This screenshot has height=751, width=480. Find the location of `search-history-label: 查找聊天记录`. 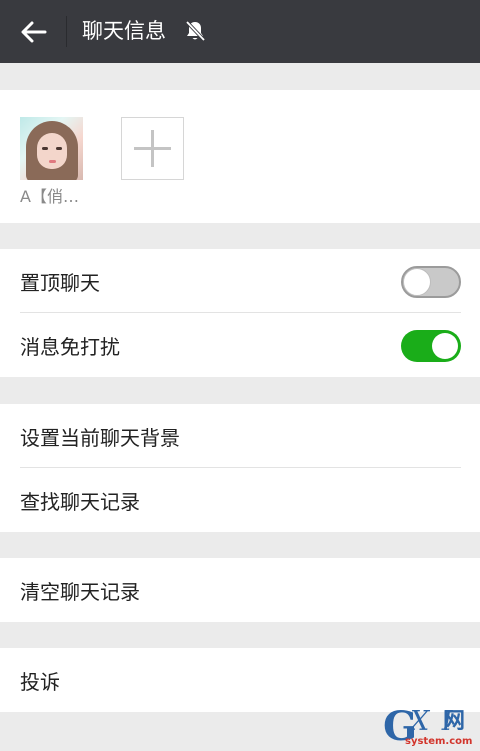

search-history-label: 查找聊天记录 is located at coordinates (80, 501).